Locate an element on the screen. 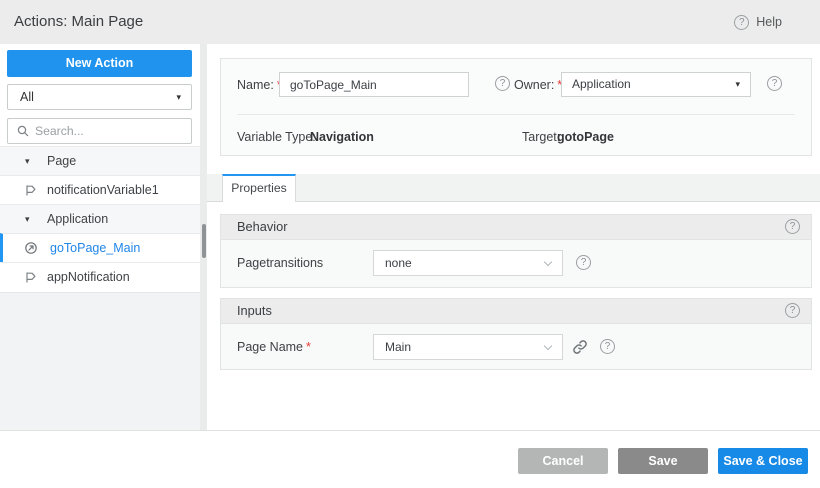  owner-label: Owner: * is located at coordinates (538, 85).